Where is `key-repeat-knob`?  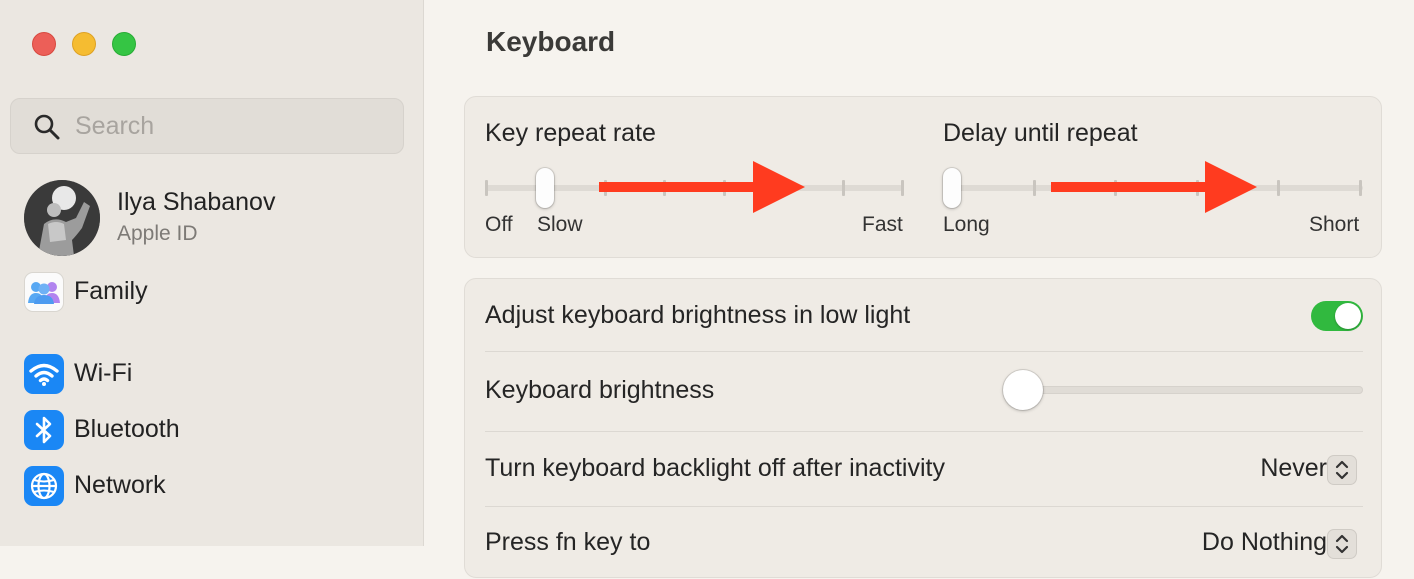
key-repeat-knob is located at coordinates (545, 188).